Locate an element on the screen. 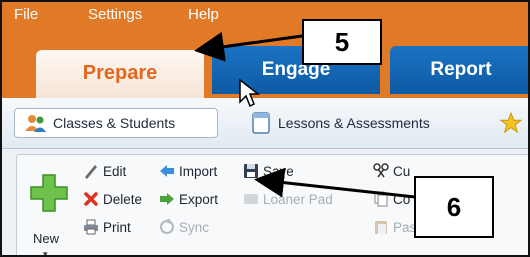 Image resolution: width=530 pixels, height=257 pixels. callout-5: 5 is located at coordinates (342, 42).